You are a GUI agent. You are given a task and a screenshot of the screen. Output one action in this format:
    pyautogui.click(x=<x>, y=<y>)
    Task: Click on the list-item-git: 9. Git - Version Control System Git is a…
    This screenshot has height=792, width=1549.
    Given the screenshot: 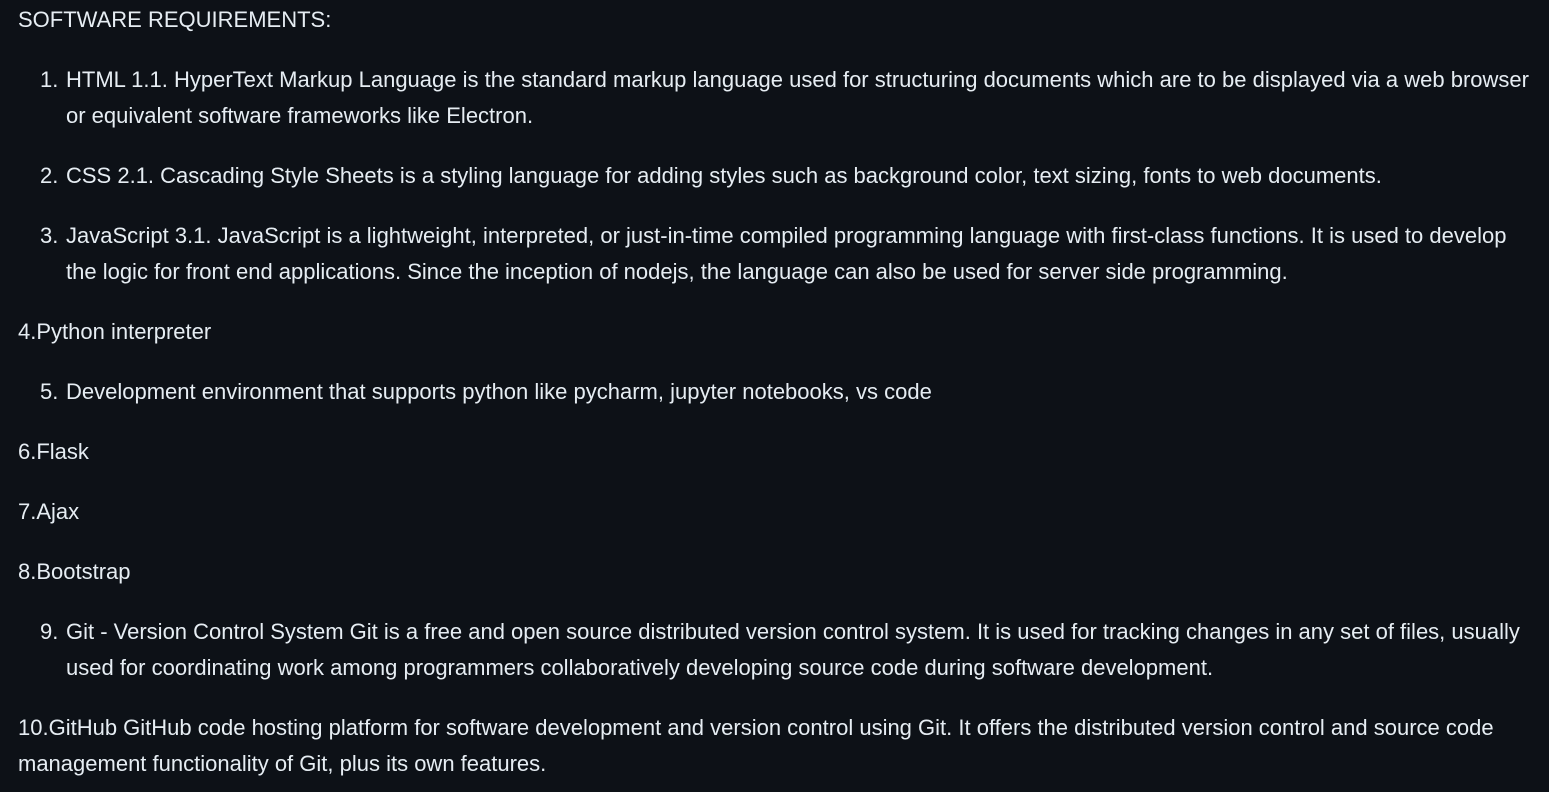 What is the action you would take?
    pyautogui.click(x=774, y=650)
    